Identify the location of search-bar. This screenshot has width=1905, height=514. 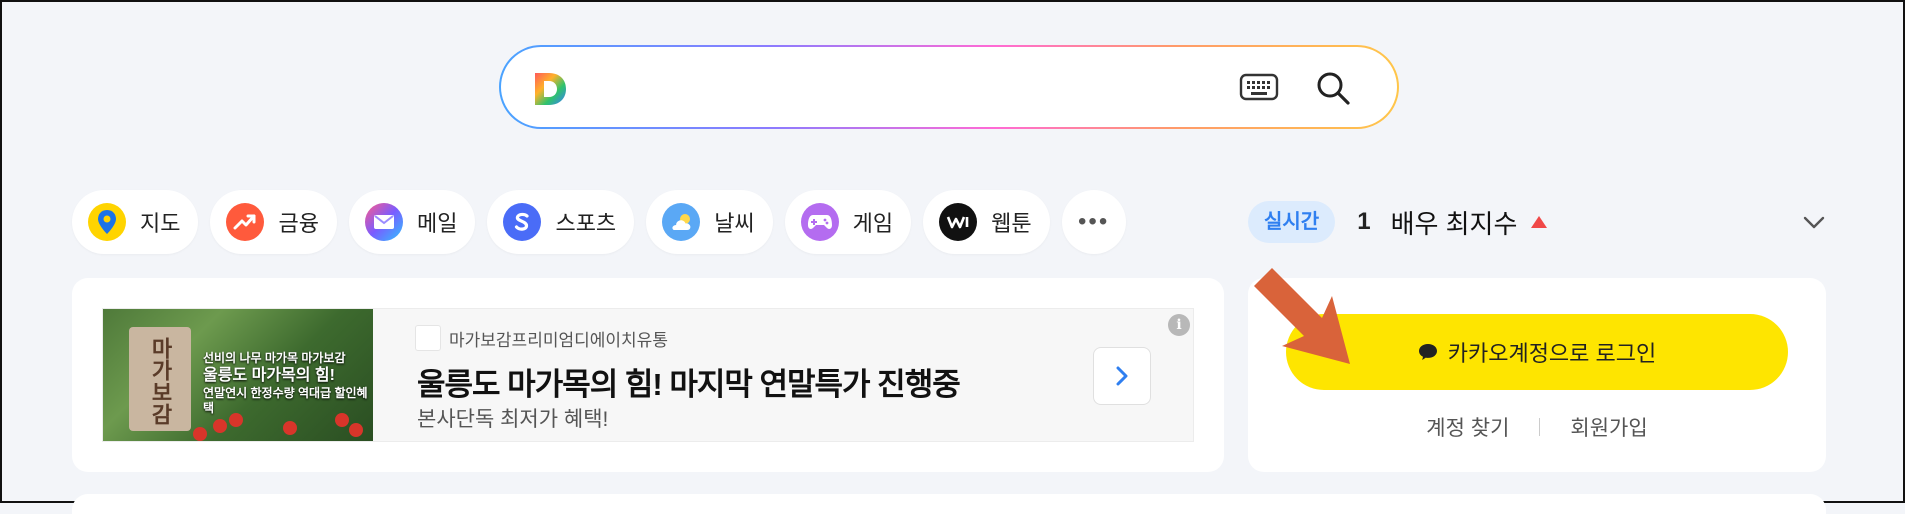
(949, 87).